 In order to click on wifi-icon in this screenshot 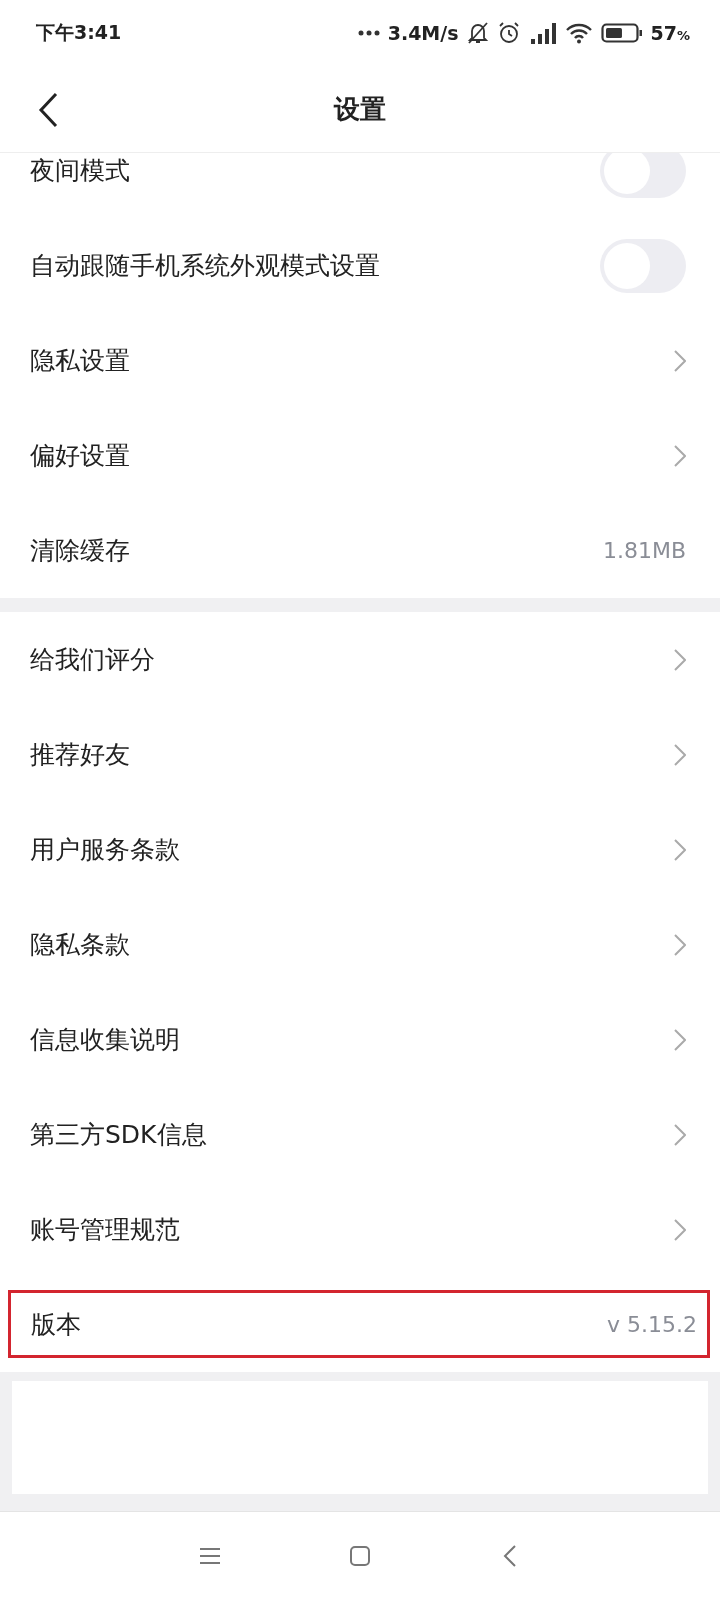, I will do `click(578, 33)`.